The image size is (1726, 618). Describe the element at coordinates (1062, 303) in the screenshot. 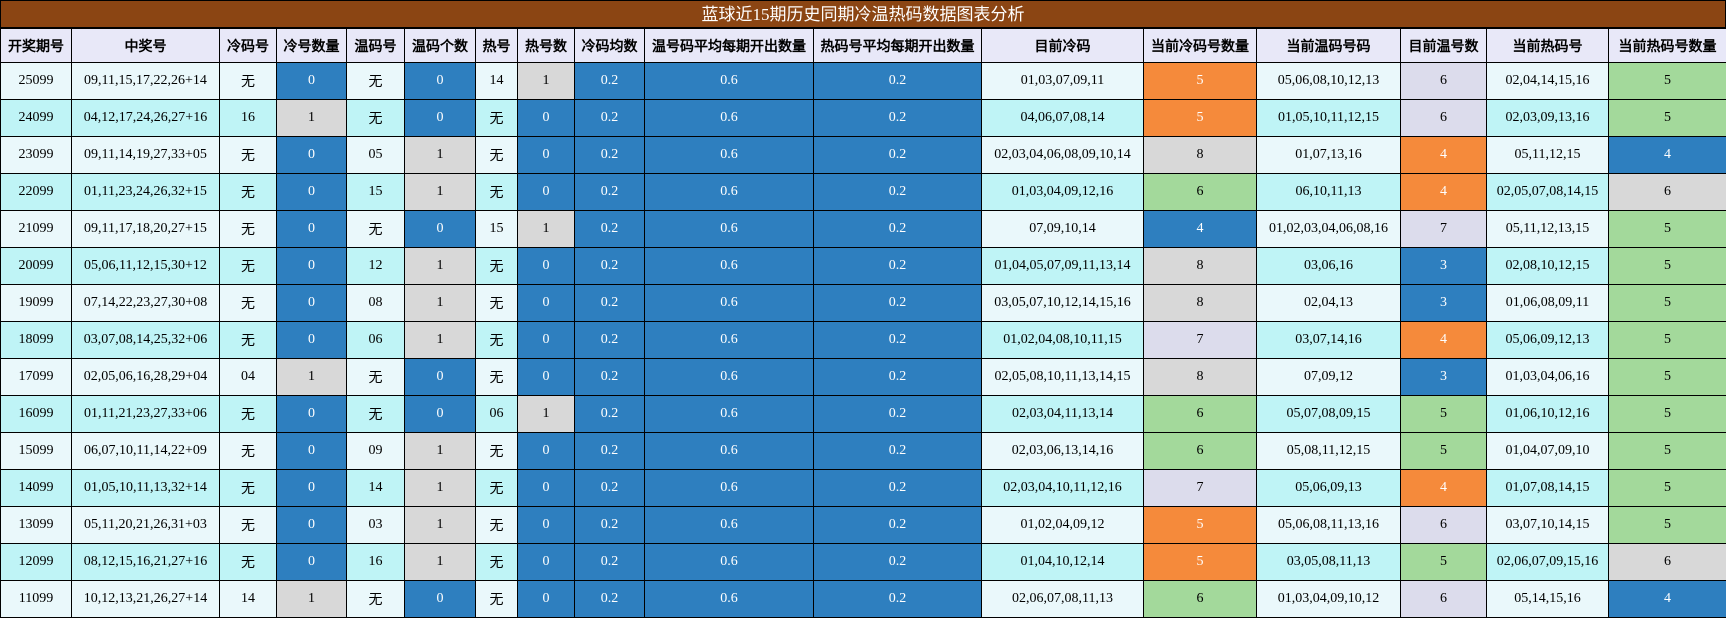

I see `table-cell: 03,05,07,10,12,14,15,16` at that location.